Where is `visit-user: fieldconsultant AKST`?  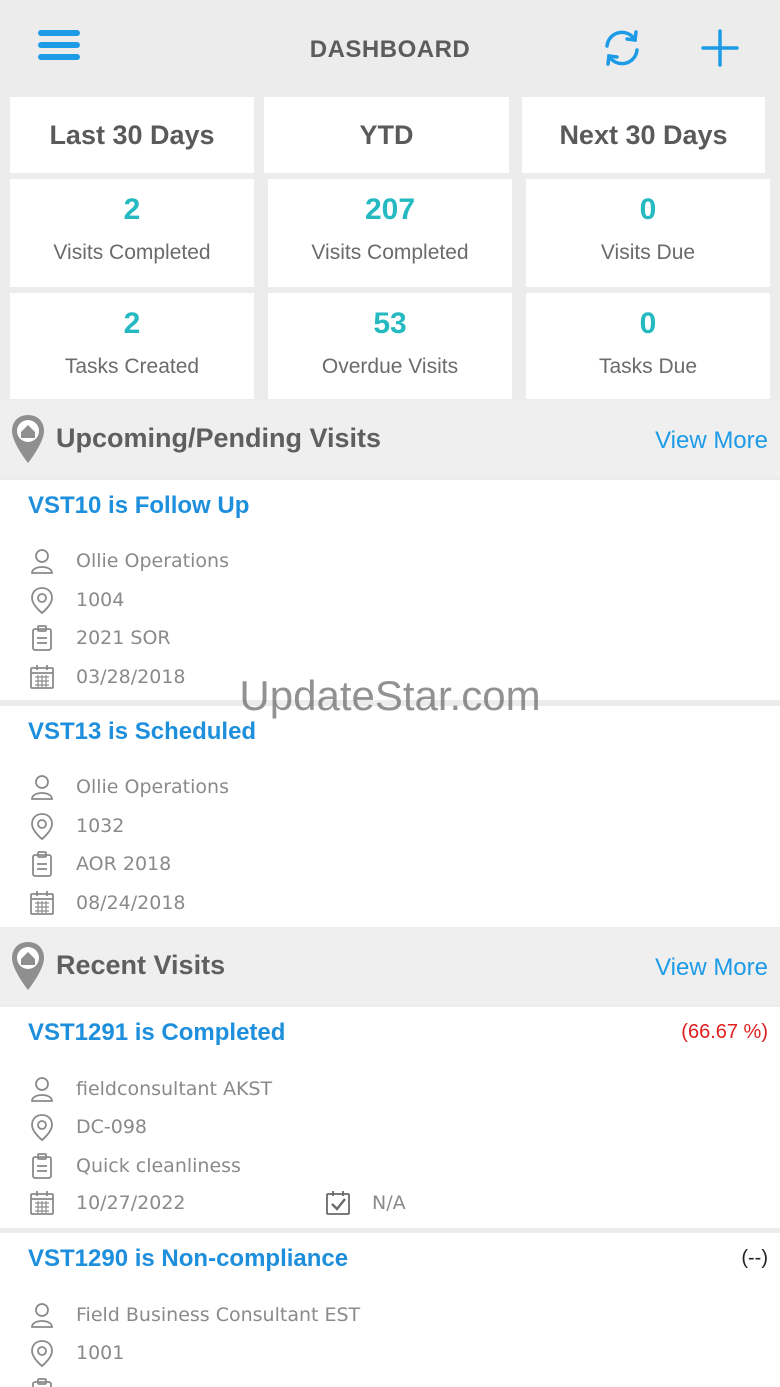 visit-user: fieldconsultant AKST is located at coordinates (174, 1089).